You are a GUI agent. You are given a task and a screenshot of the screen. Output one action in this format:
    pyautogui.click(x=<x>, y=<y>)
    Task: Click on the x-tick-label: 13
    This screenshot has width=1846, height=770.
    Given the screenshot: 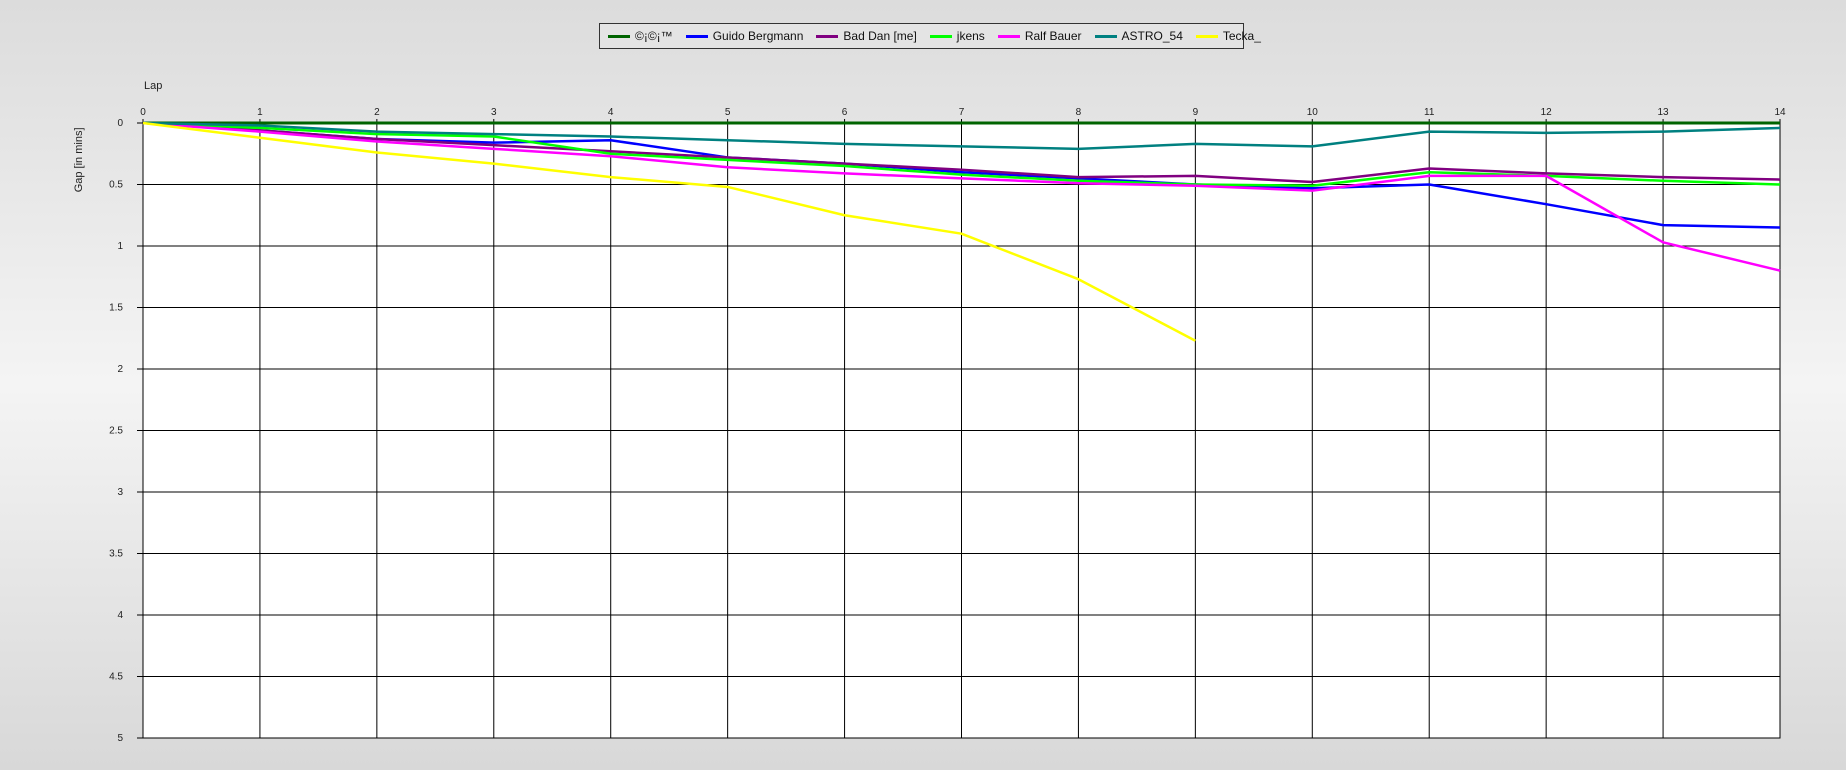 What is the action you would take?
    pyautogui.click(x=1664, y=112)
    